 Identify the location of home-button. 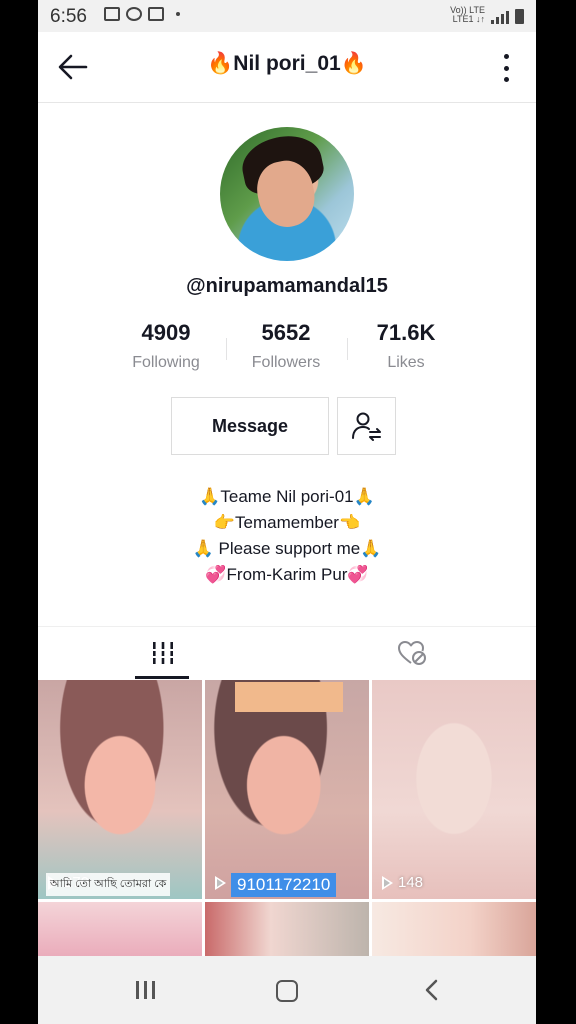
(287, 991).